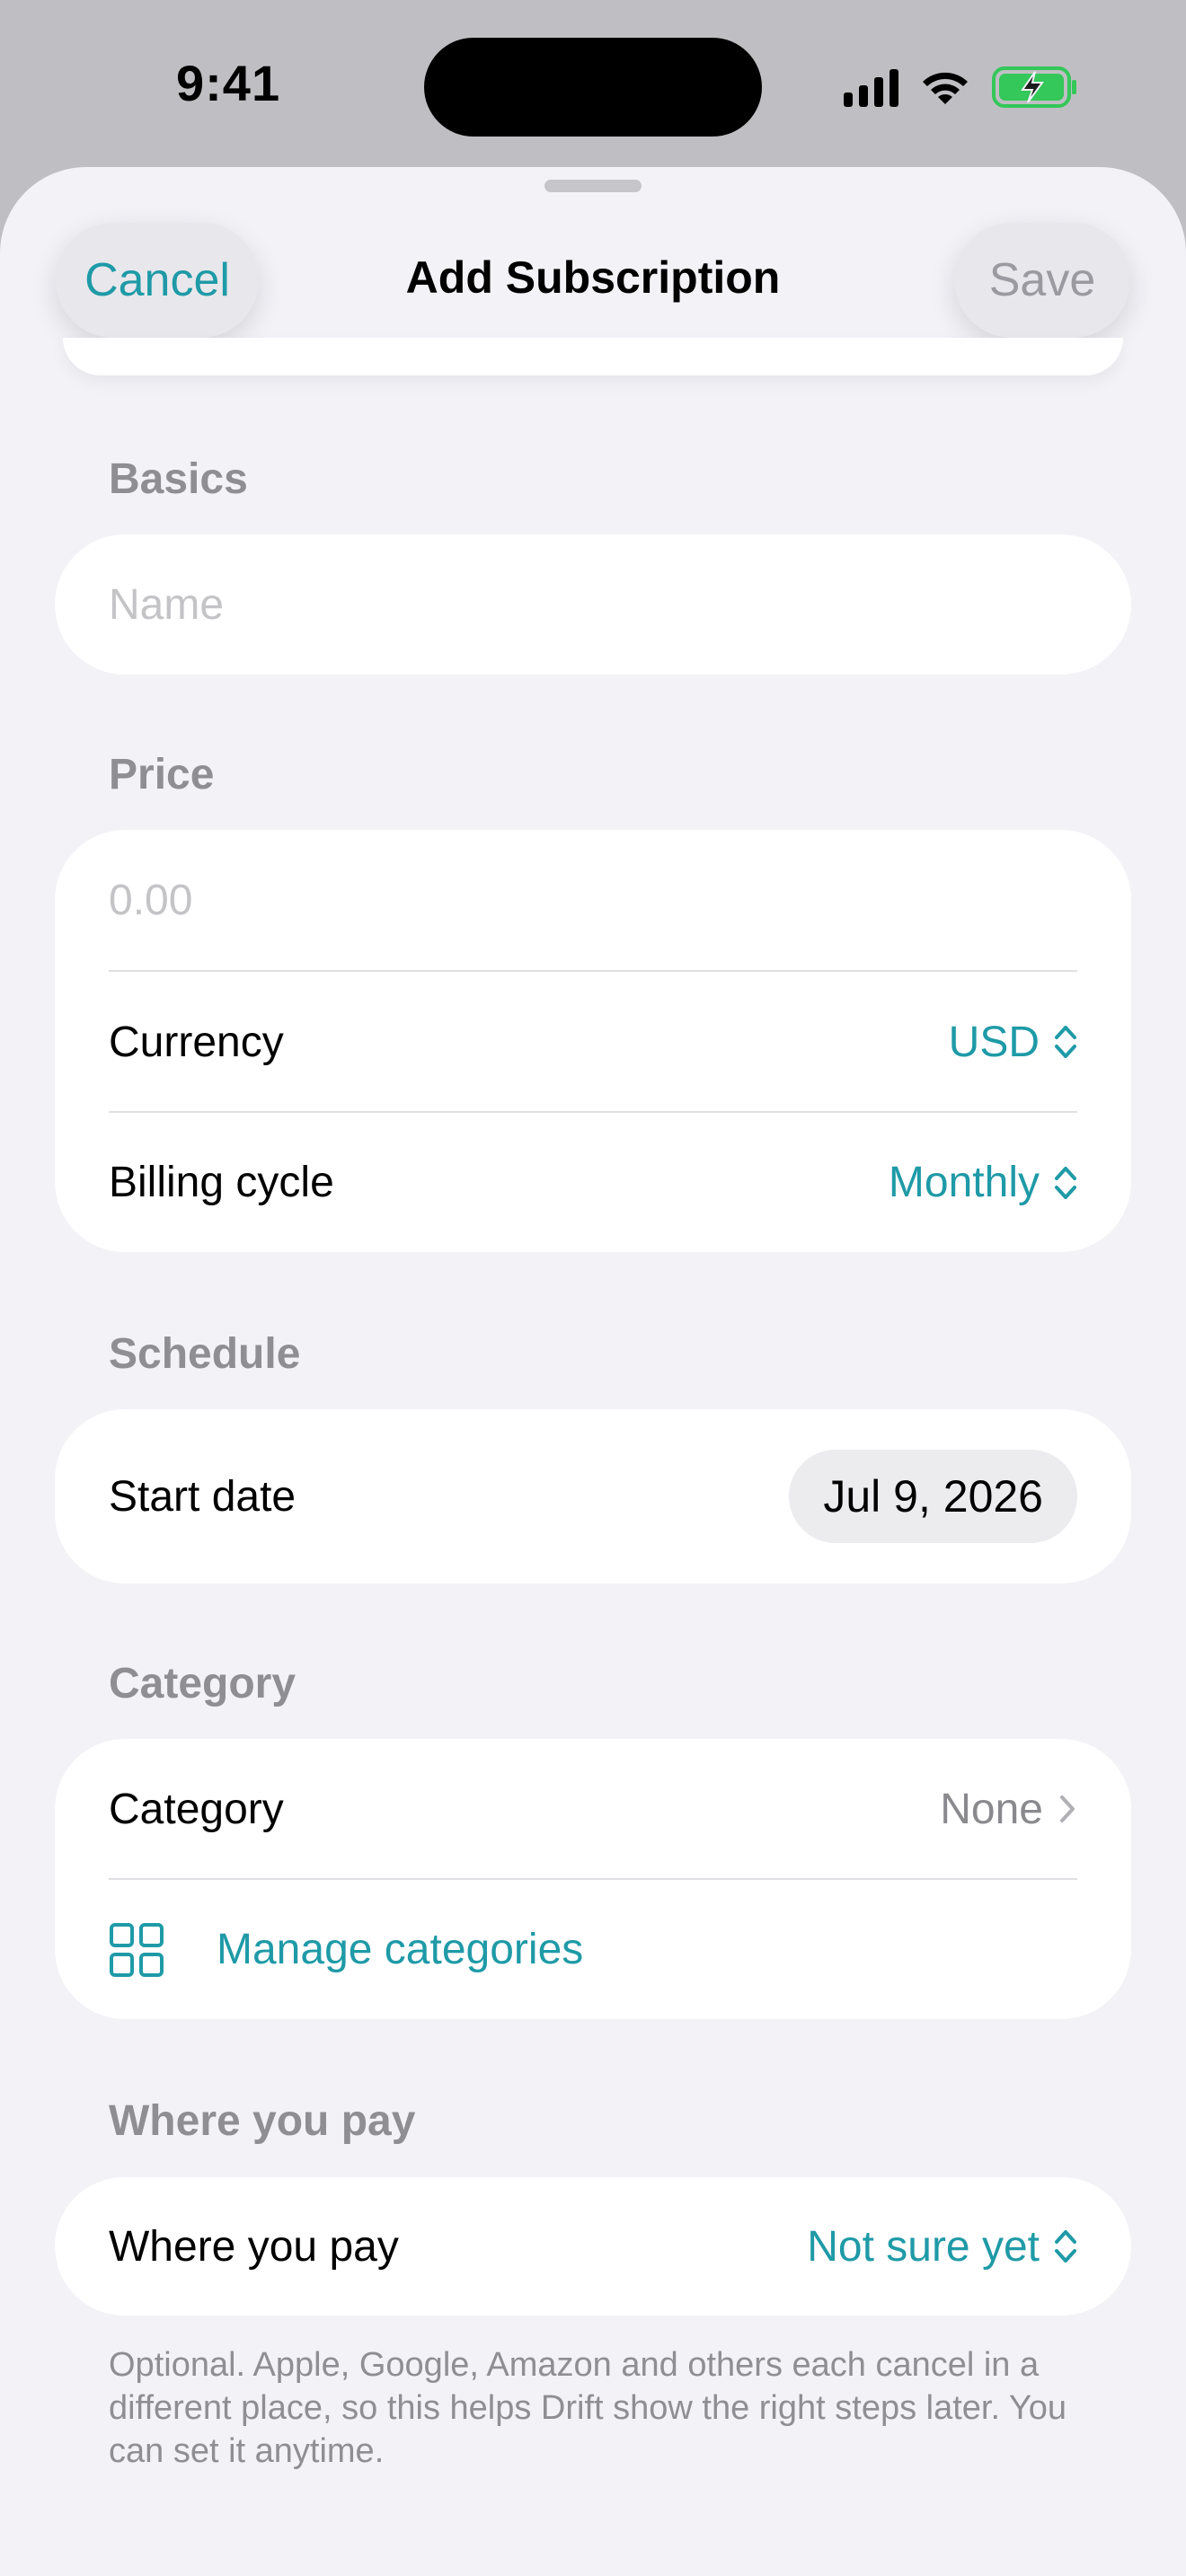 Image resolution: width=1186 pixels, height=2576 pixels. I want to click on category-card: Category None Manage categories, so click(593, 1879).